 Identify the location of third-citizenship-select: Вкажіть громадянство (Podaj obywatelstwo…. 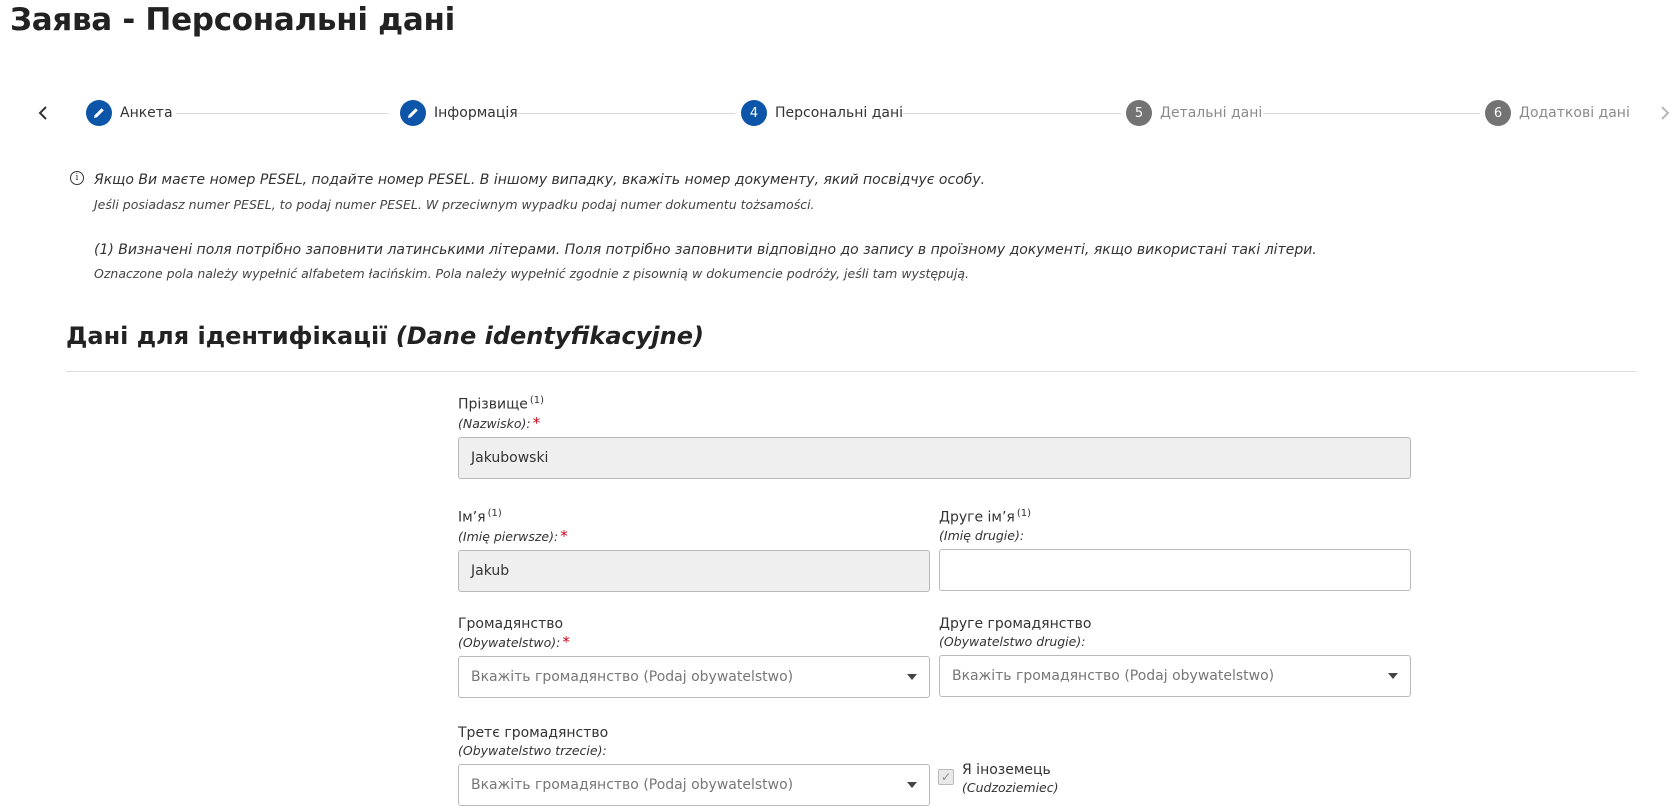
(694, 785).